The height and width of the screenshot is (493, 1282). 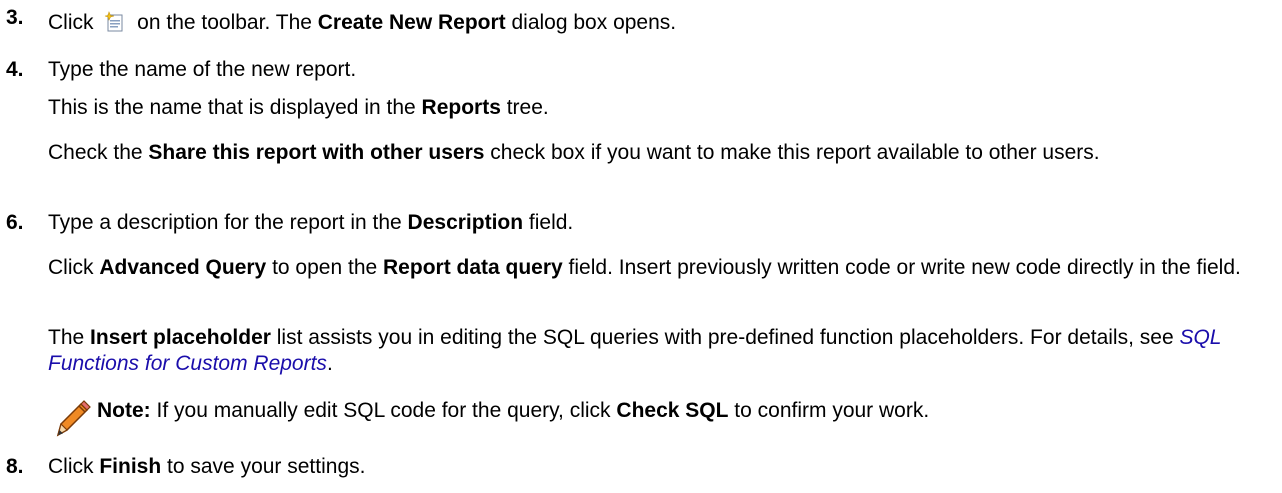 I want to click on step-text: on the toolbar. The, so click(x=224, y=22).